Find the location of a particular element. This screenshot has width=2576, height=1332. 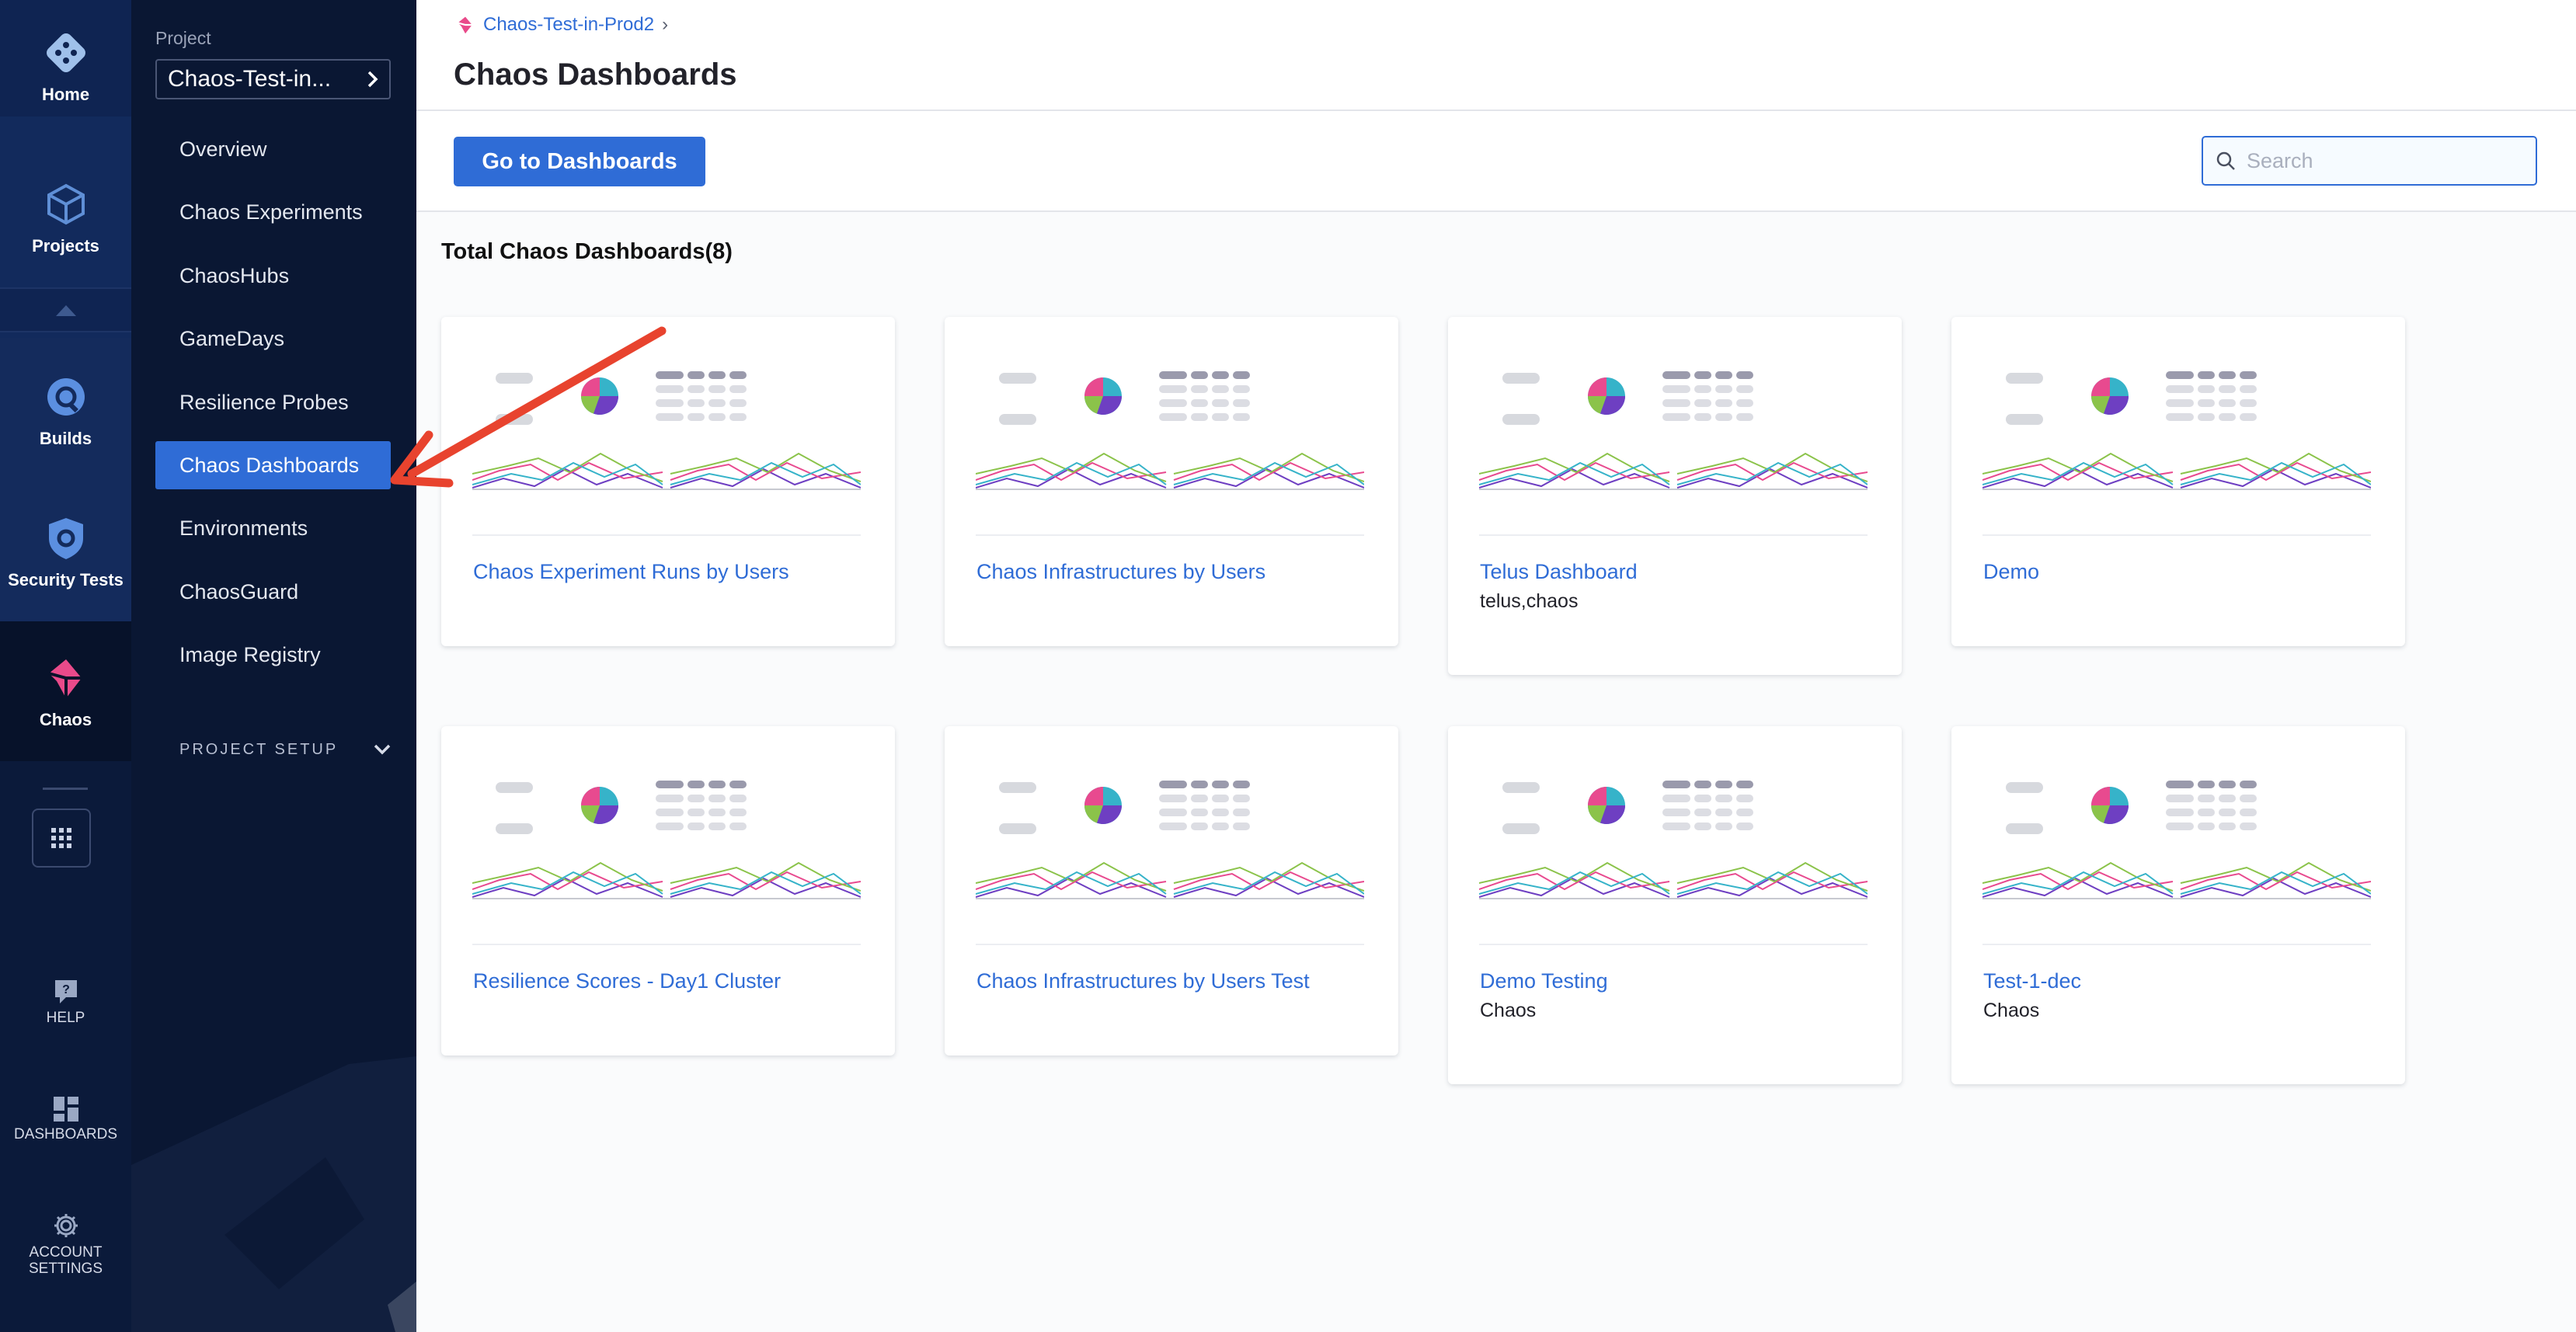

toolbar: Go to Dashboards is located at coordinates (1496, 161).